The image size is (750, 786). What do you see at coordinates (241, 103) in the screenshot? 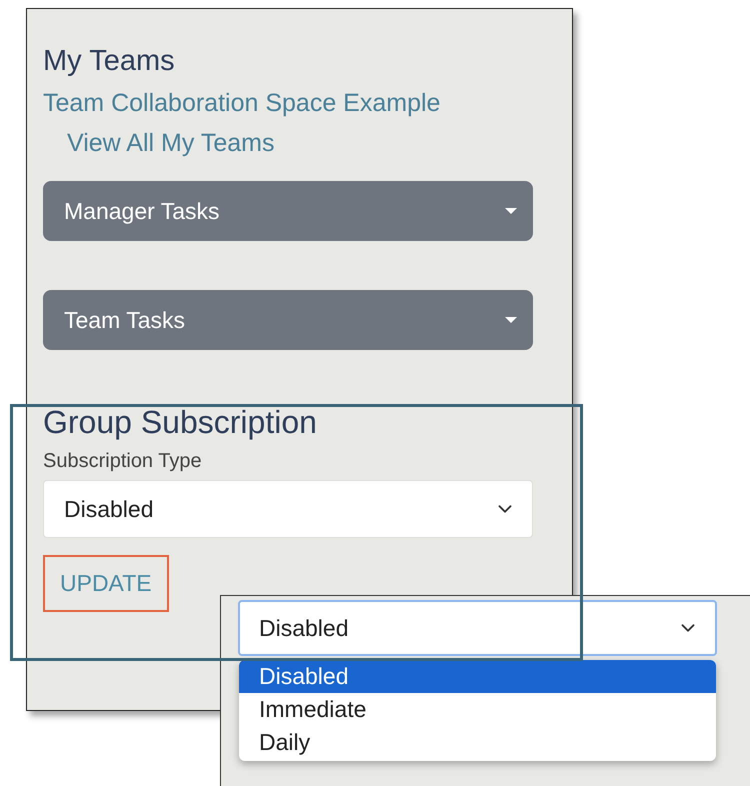
I see `team-link: Team Collaboration Space Example` at bounding box center [241, 103].